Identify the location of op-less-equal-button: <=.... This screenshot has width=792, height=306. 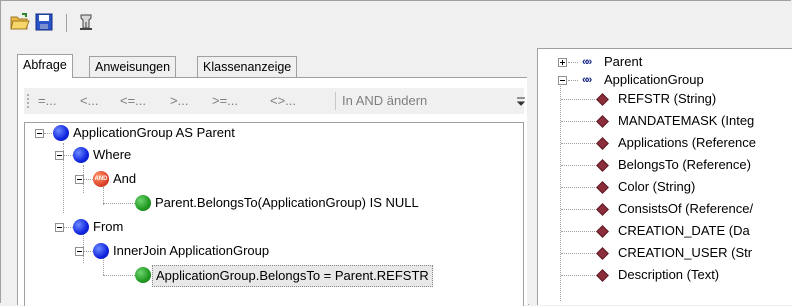
(133, 100).